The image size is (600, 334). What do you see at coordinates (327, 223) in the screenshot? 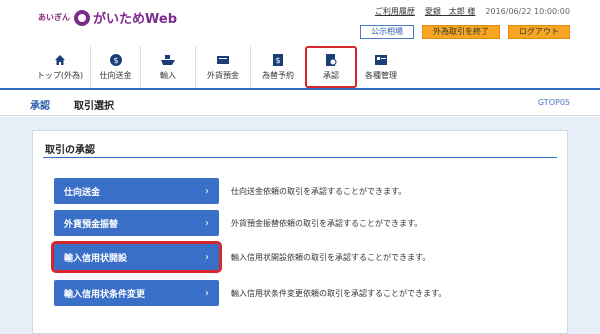
I see `row-description: 外貨預金振替依頼の取引を承認することができます。` at bounding box center [327, 223].